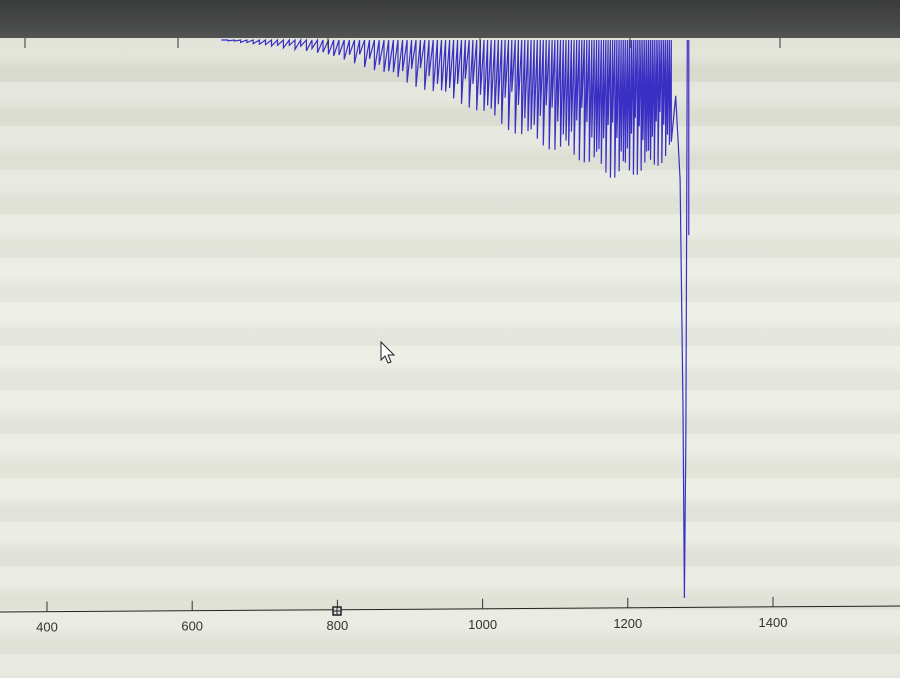  I want to click on mouse-cursor-icon, so click(388, 352).